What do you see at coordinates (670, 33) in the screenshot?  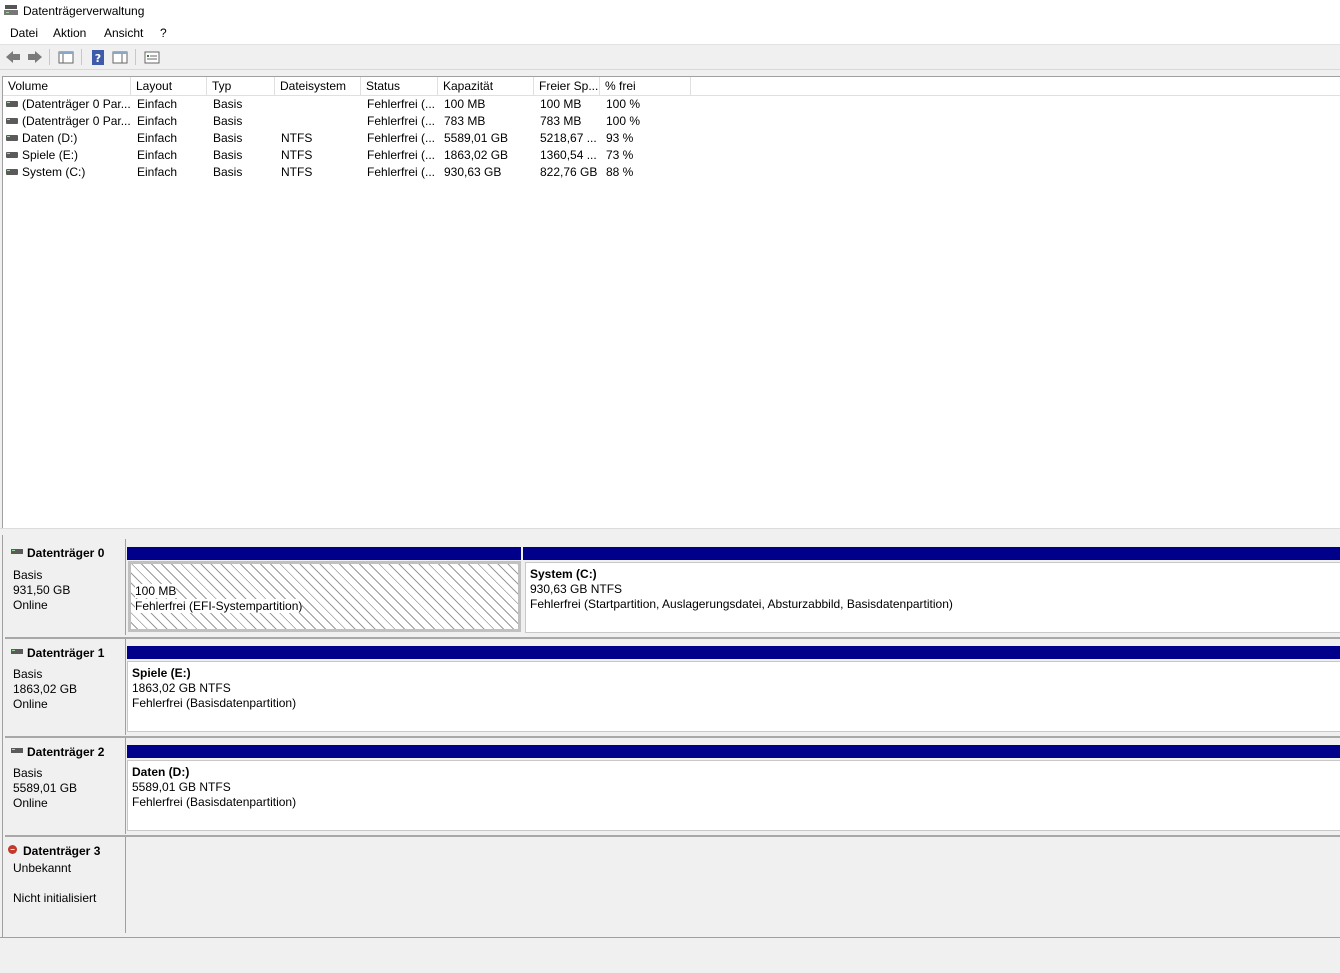 I see `menu-bar: Datei Aktion Ansicht ?` at bounding box center [670, 33].